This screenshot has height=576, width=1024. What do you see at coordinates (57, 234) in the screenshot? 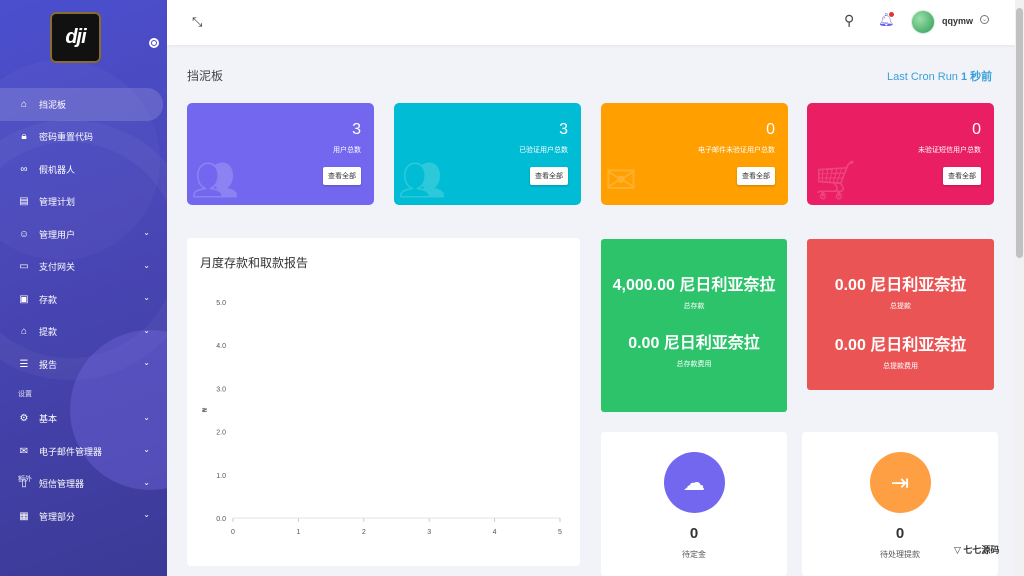
I see `sidebar-item-label: 管理用户` at bounding box center [57, 234].